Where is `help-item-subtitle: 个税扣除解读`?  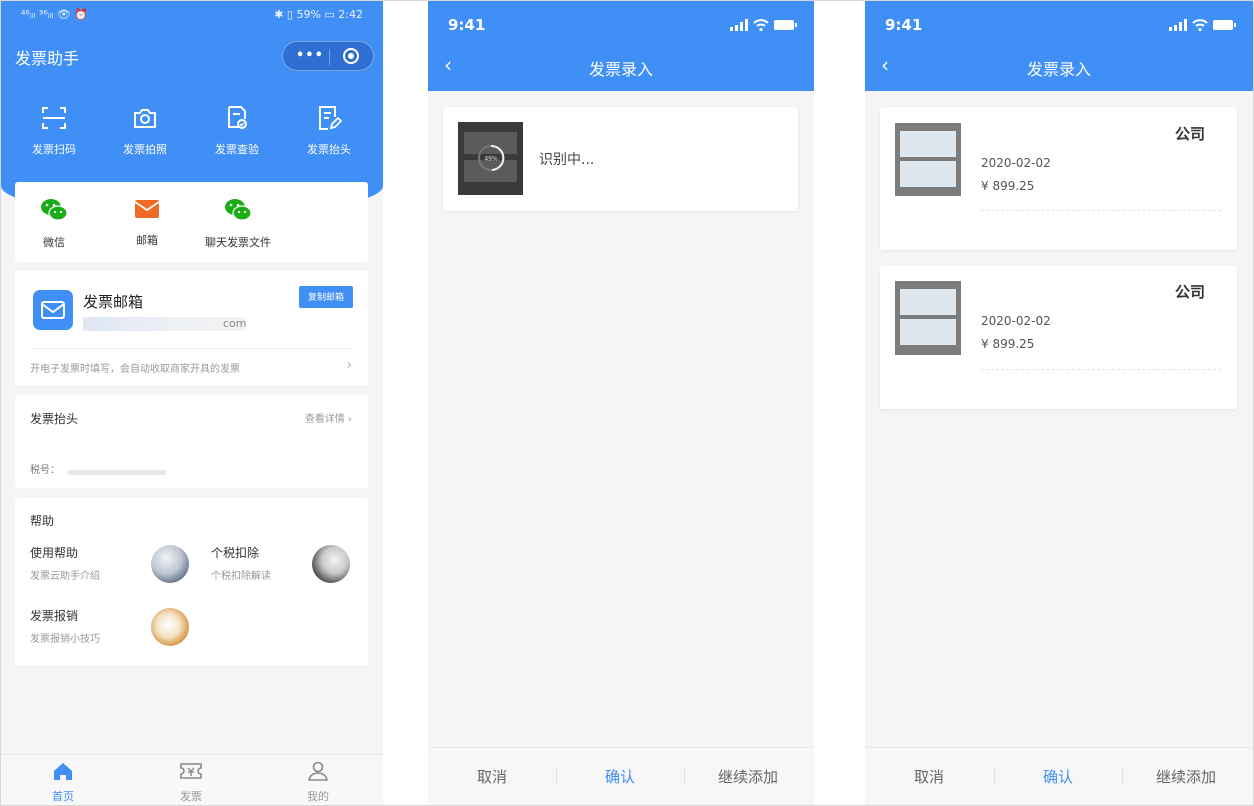
help-item-subtitle: 个税扣除解读 is located at coordinates (241, 576).